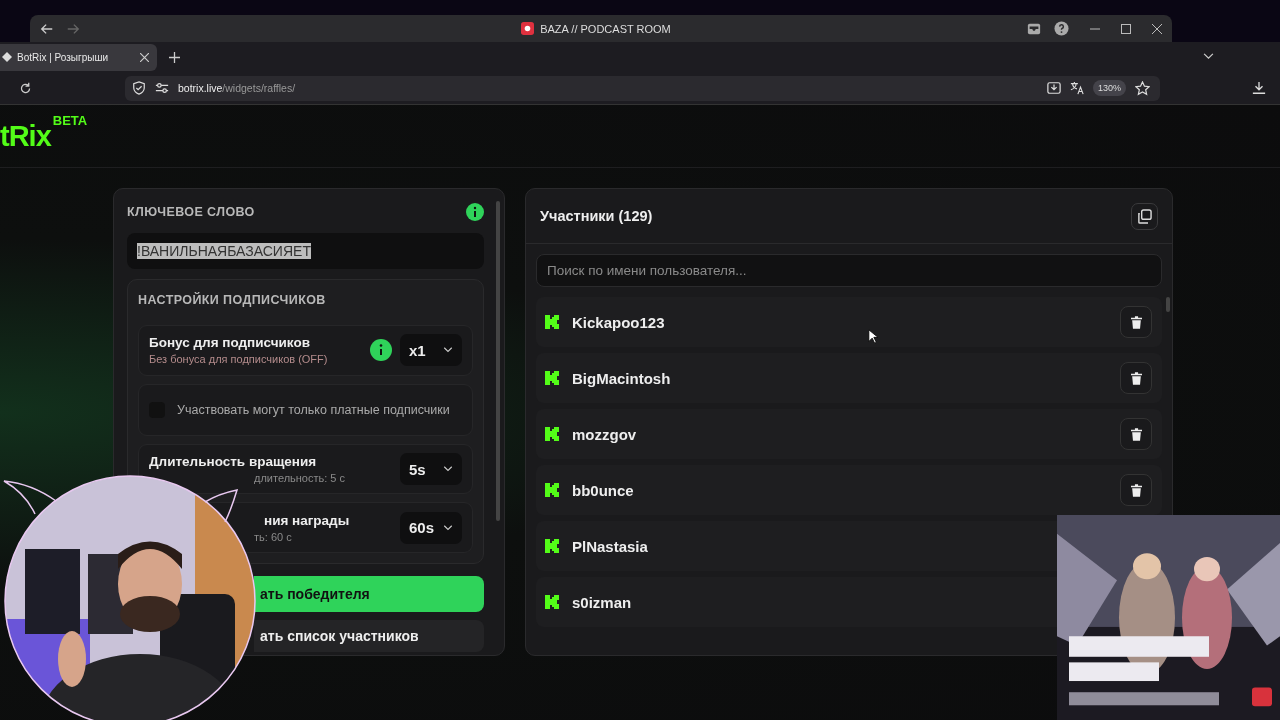 Image resolution: width=1280 pixels, height=720 pixels. Describe the element at coordinates (1061, 28) in the screenshot. I see `help-icon` at that location.